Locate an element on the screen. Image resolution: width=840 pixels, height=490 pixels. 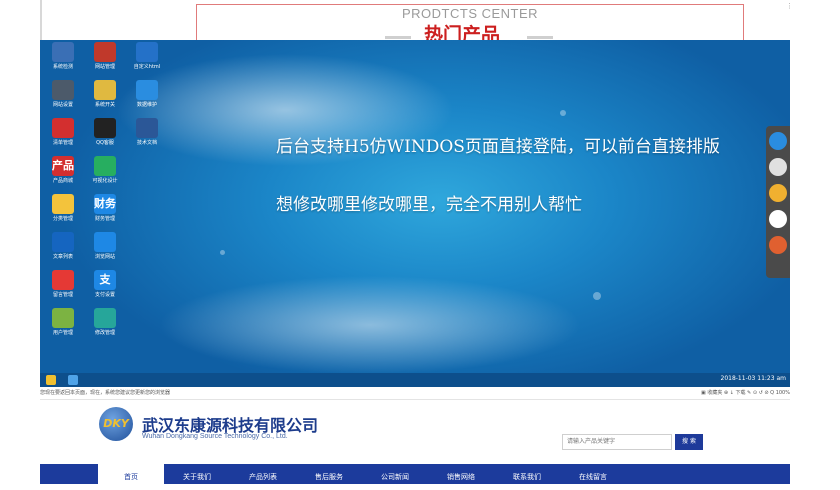
status-message: 您现在要返回本页面，现在，系统您建议您更新您的浏览器 is located at coordinates (105, 393).